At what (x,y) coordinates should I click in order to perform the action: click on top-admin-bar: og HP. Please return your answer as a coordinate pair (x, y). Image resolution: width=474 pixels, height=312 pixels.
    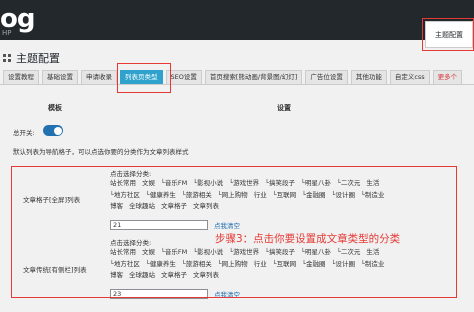
    Looking at the image, I should click on (237, 20).